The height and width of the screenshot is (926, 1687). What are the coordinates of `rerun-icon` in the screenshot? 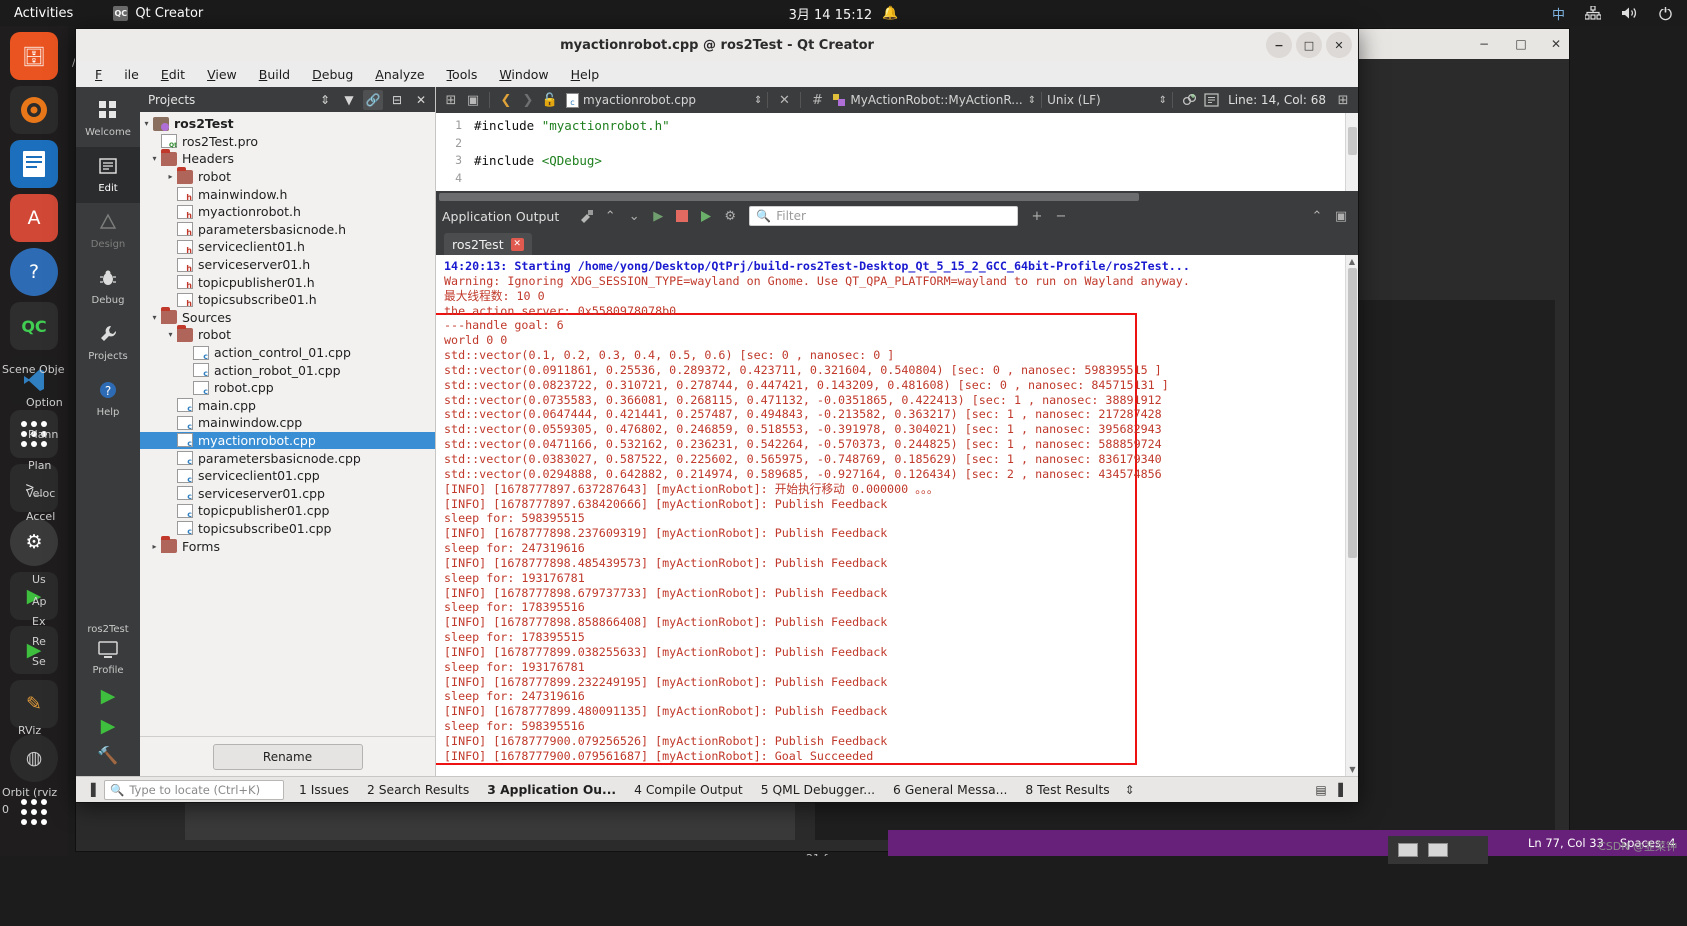 It's located at (586, 216).